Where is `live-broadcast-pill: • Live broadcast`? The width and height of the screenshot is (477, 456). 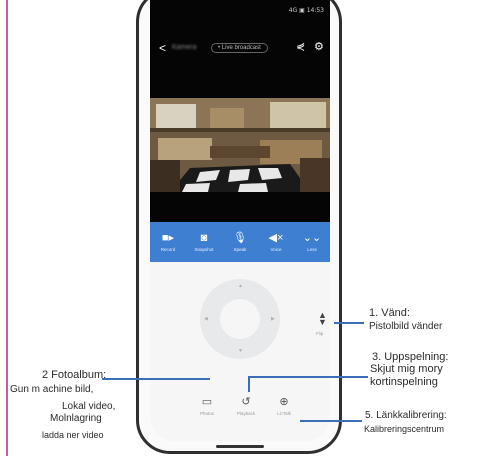 live-broadcast-pill: • Live broadcast is located at coordinates (239, 48).